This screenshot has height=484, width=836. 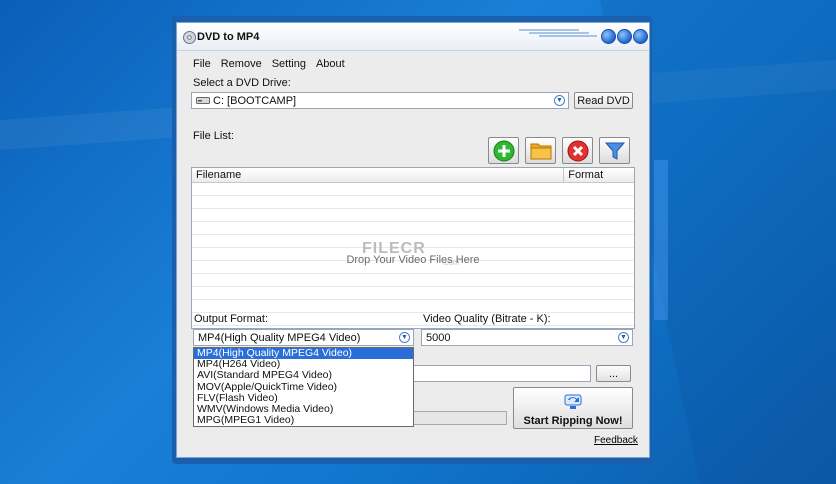 What do you see at coordinates (255, 100) in the screenshot?
I see `drive-selected: C: [BOOTCAMP]` at bounding box center [255, 100].